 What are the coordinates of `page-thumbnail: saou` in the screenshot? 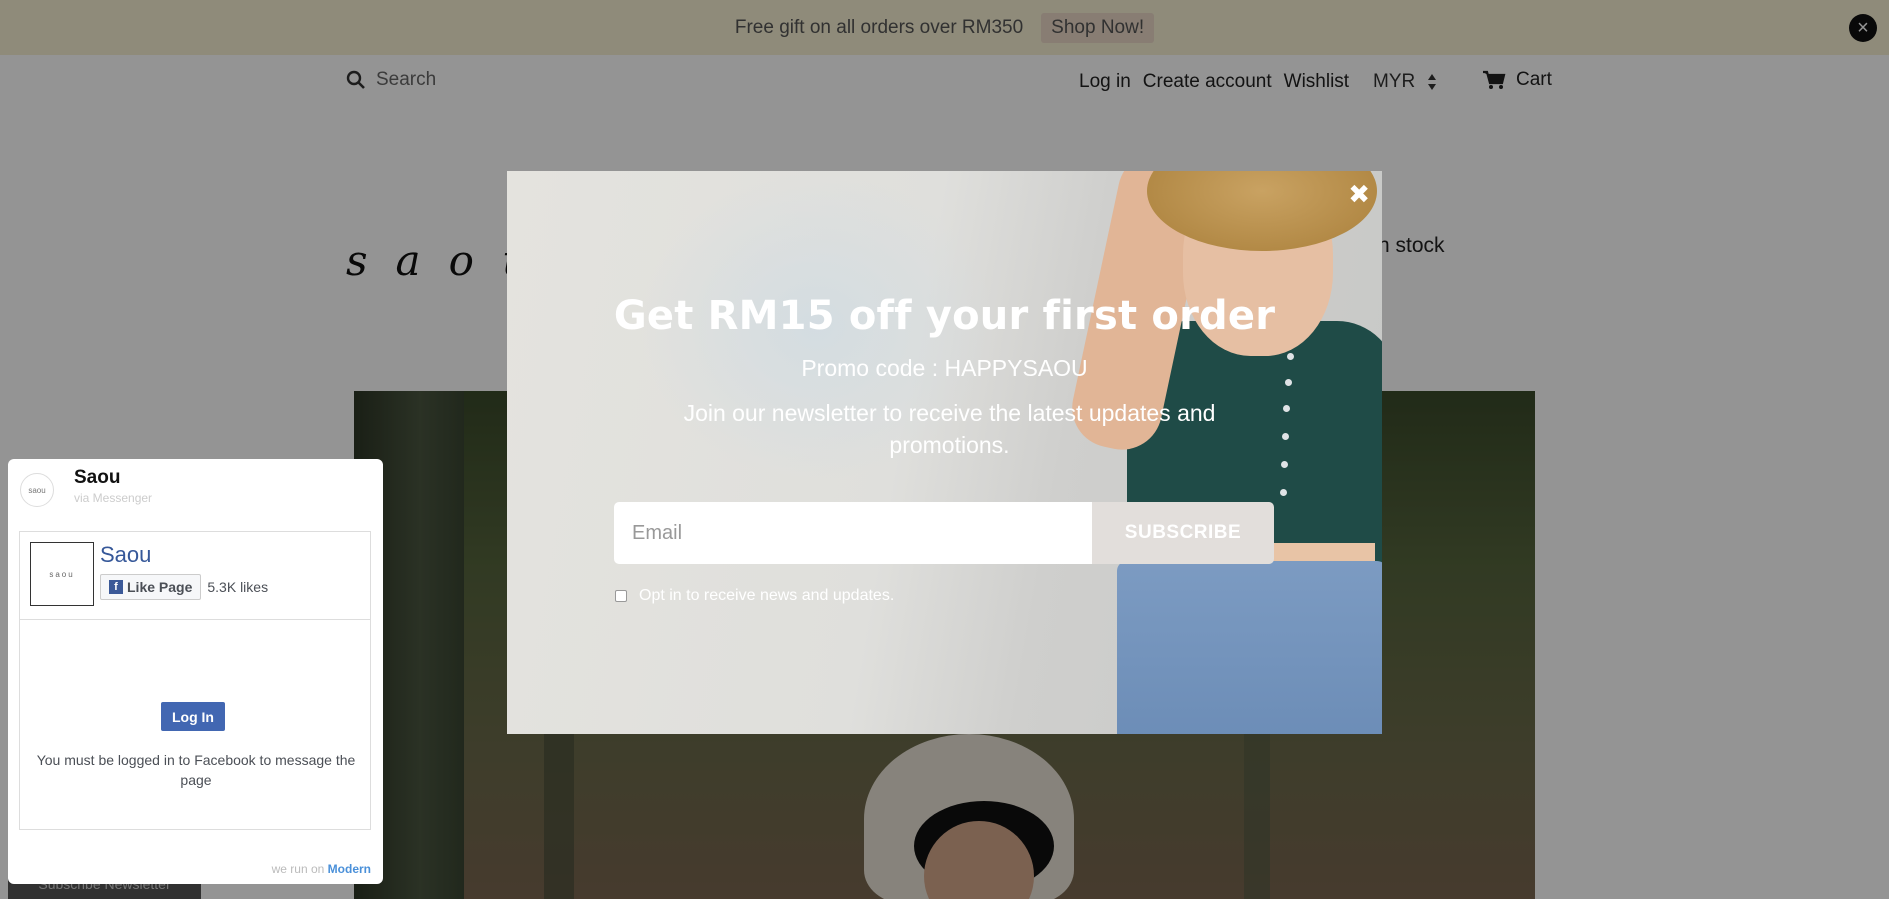 It's located at (62, 574).